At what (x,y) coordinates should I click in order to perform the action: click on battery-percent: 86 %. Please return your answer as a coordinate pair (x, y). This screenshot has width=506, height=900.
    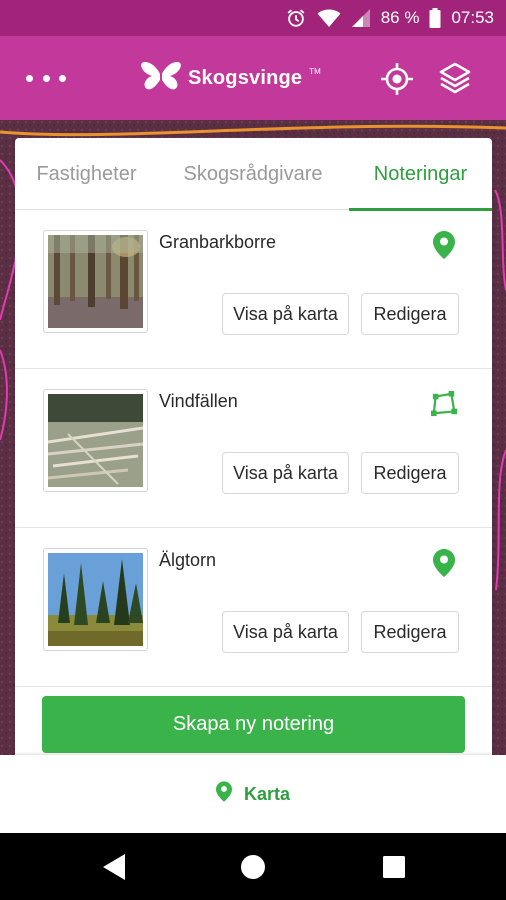
    Looking at the image, I should click on (400, 17).